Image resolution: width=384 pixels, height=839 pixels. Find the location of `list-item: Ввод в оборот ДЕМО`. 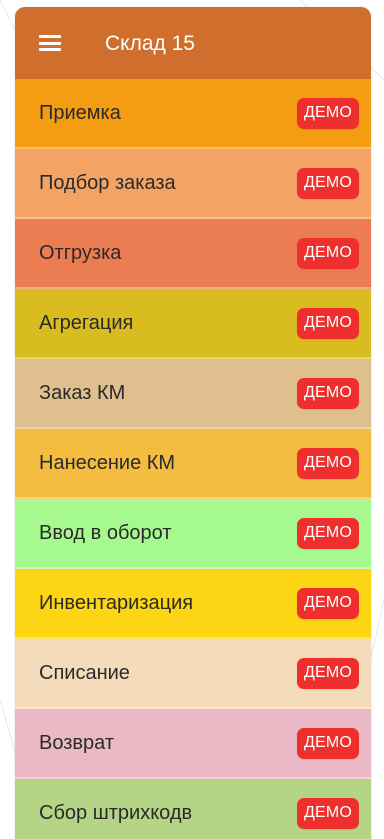

list-item: Ввод в оборот ДЕМО is located at coordinates (193, 534).